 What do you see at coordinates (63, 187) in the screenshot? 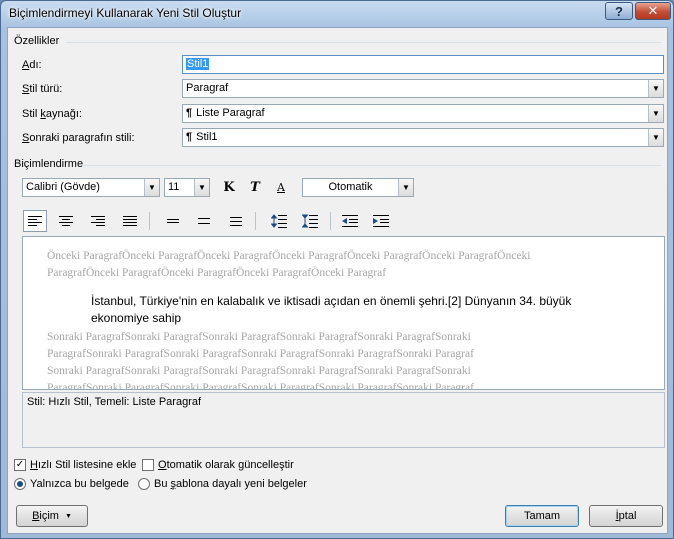
I see `font-value: Calibri (Gövde)` at bounding box center [63, 187].